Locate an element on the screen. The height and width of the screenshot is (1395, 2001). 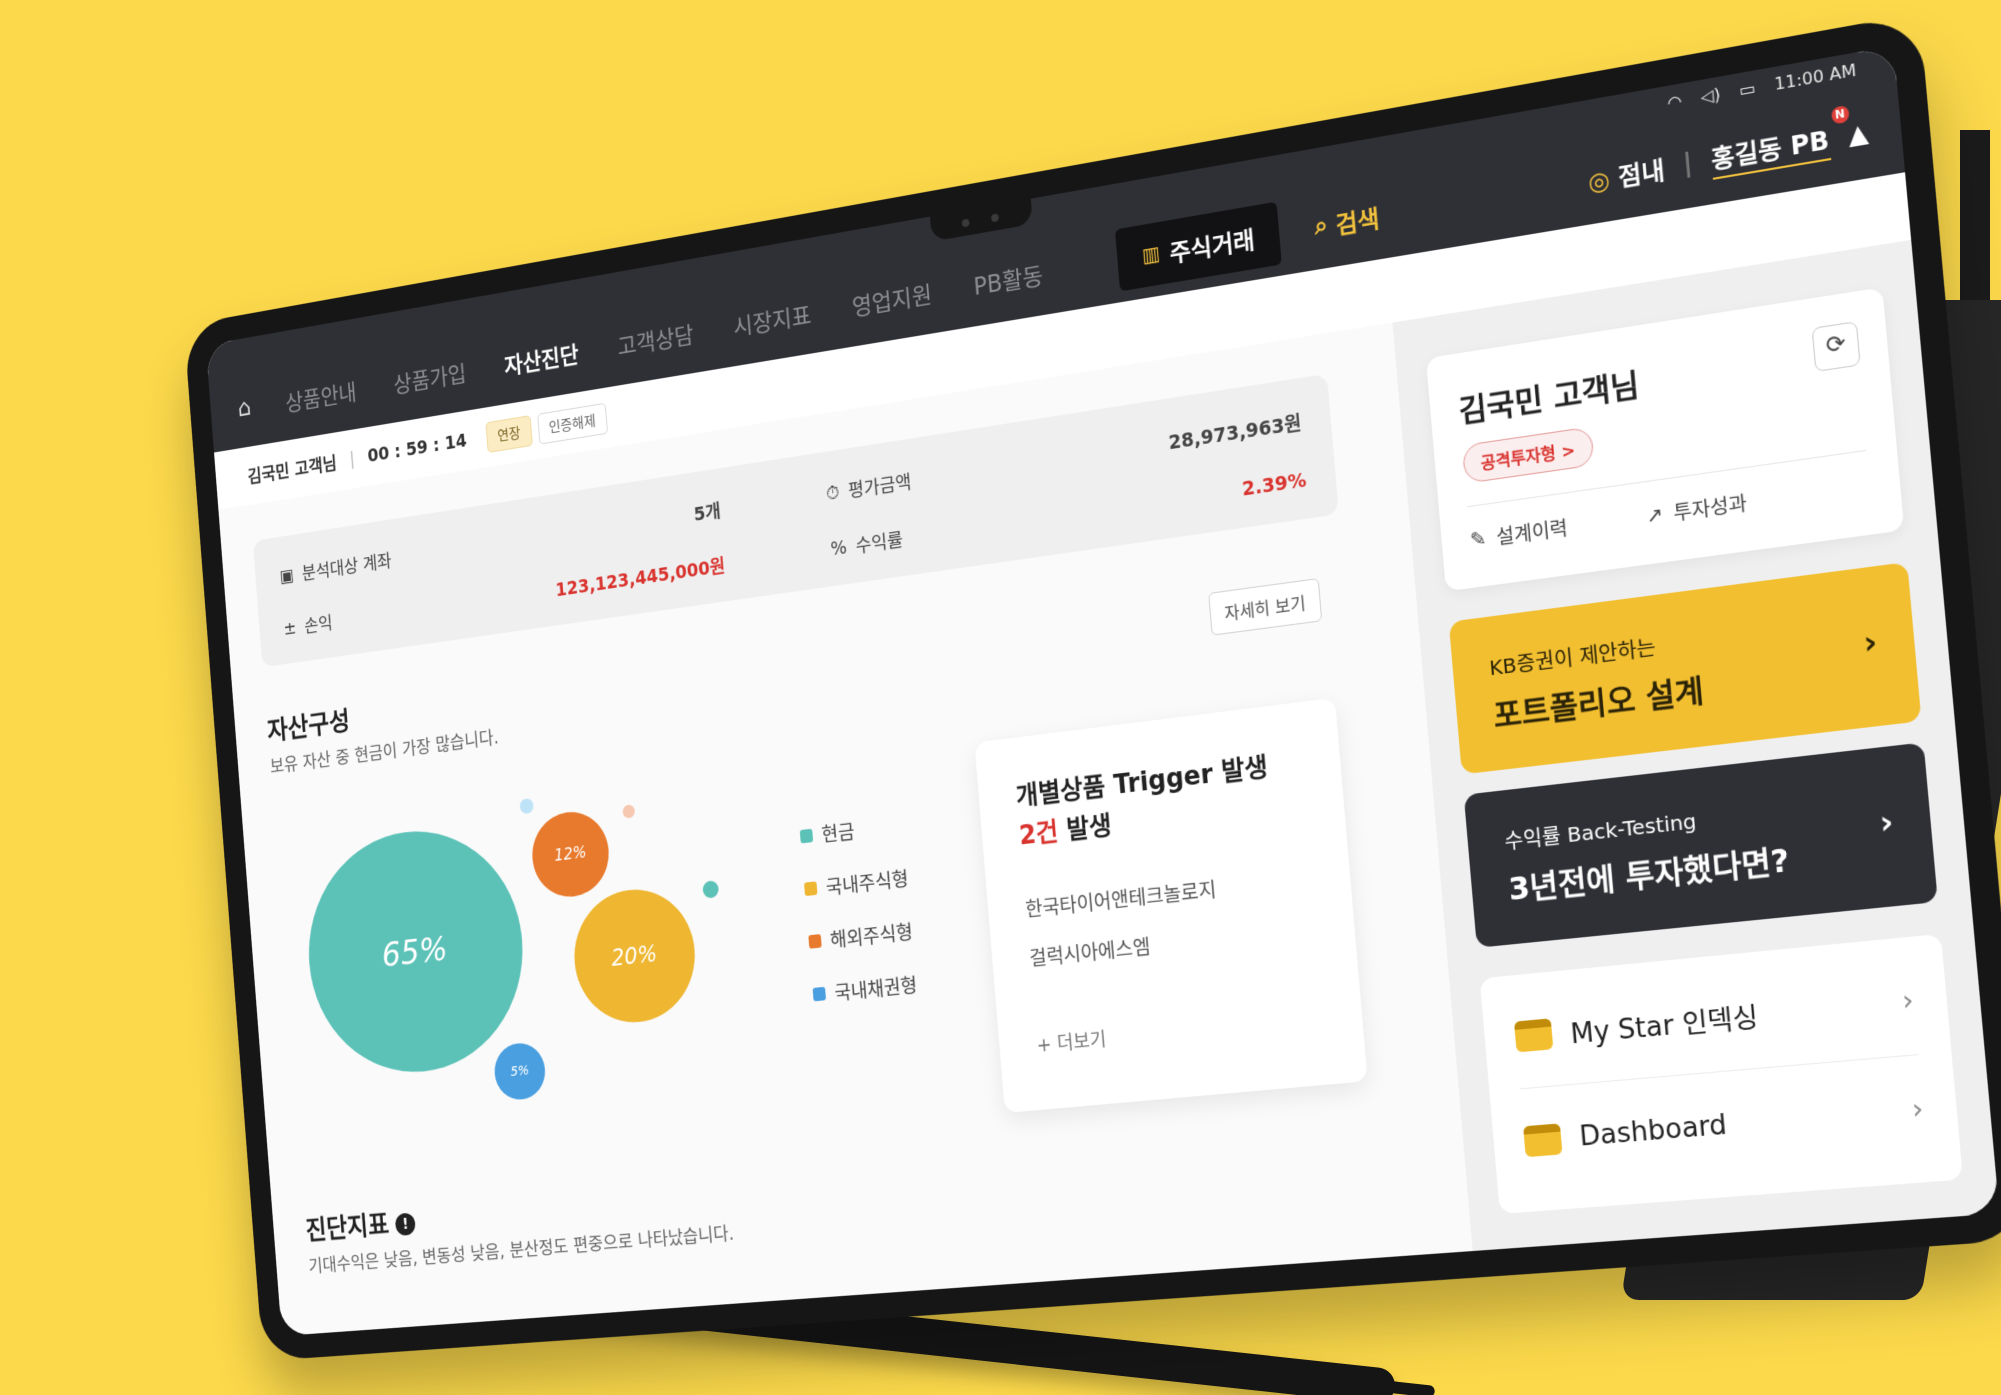
eval-cell: ⏱ 평가금액 is located at coordinates (954, 474).